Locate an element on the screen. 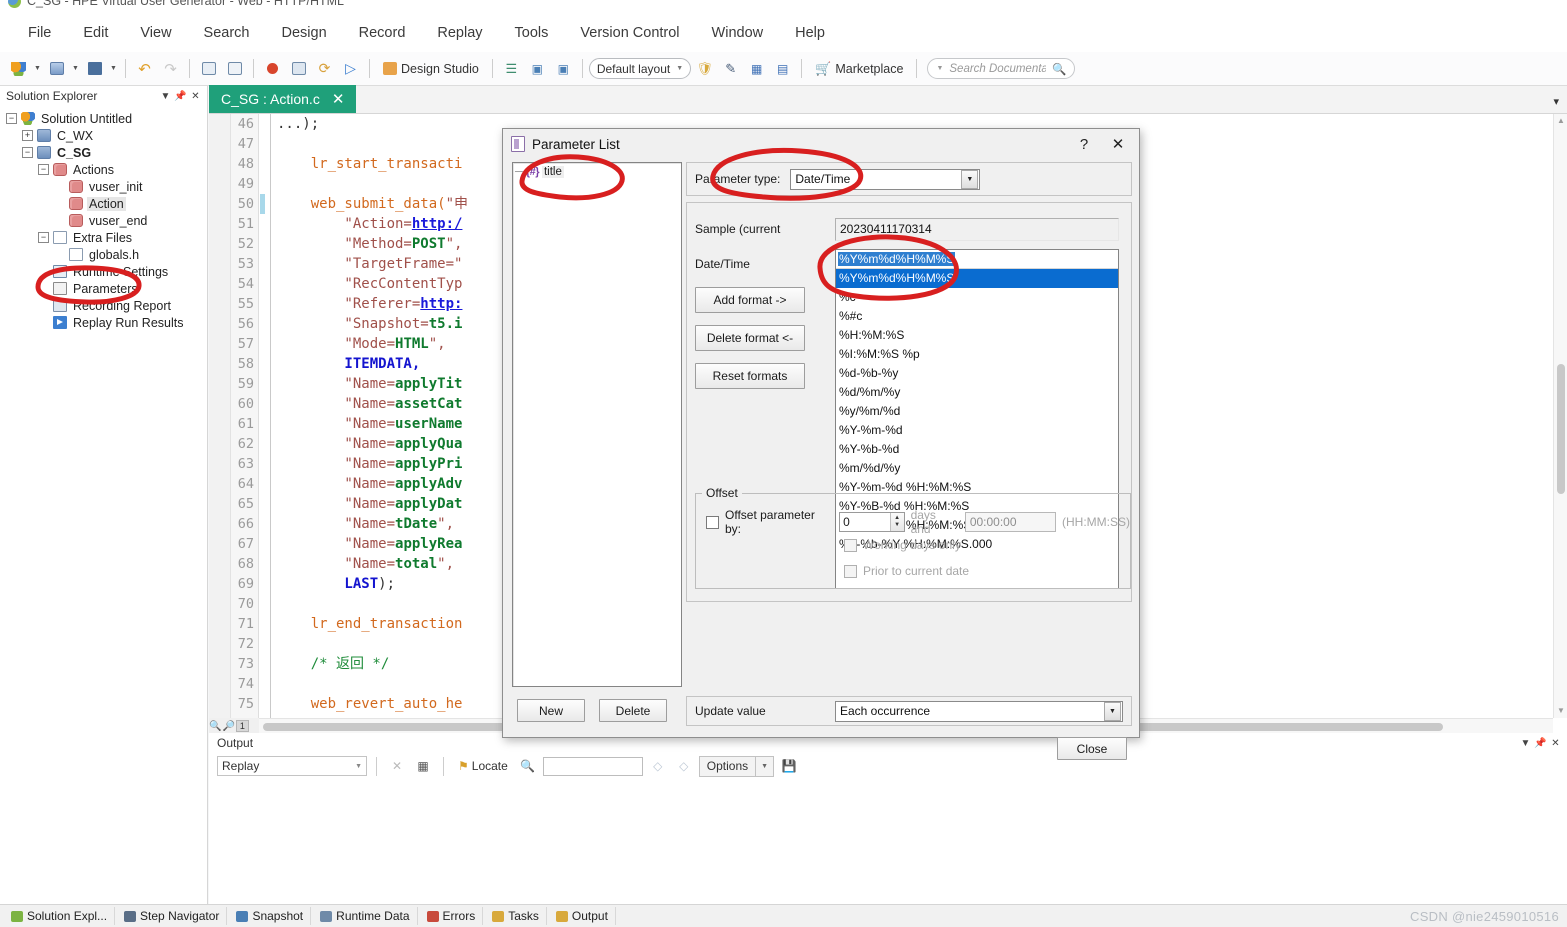 The image size is (1567, 927). undo-icon: ↶ is located at coordinates (144, 68).